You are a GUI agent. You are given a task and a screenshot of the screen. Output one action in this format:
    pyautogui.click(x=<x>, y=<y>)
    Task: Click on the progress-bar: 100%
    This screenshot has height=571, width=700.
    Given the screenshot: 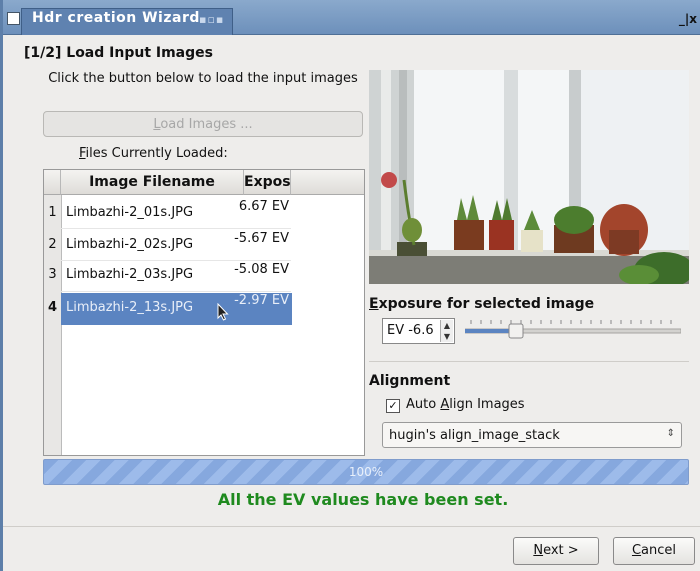 What is the action you would take?
    pyautogui.click(x=366, y=472)
    